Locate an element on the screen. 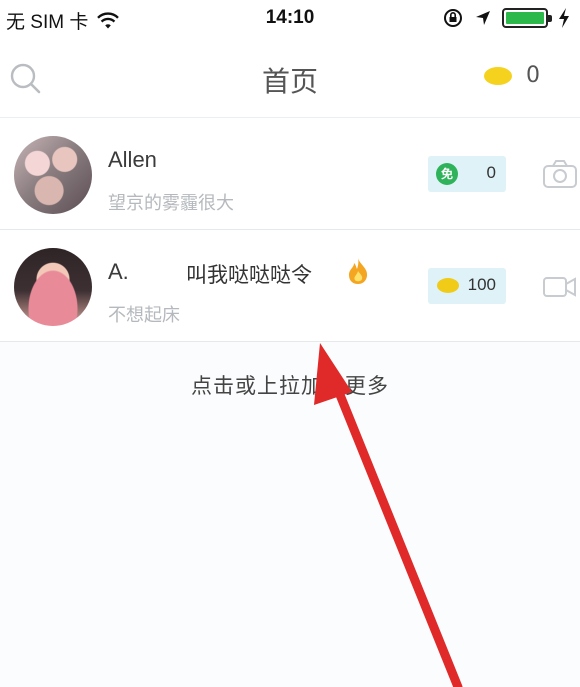  fire-icon is located at coordinates (358, 271).